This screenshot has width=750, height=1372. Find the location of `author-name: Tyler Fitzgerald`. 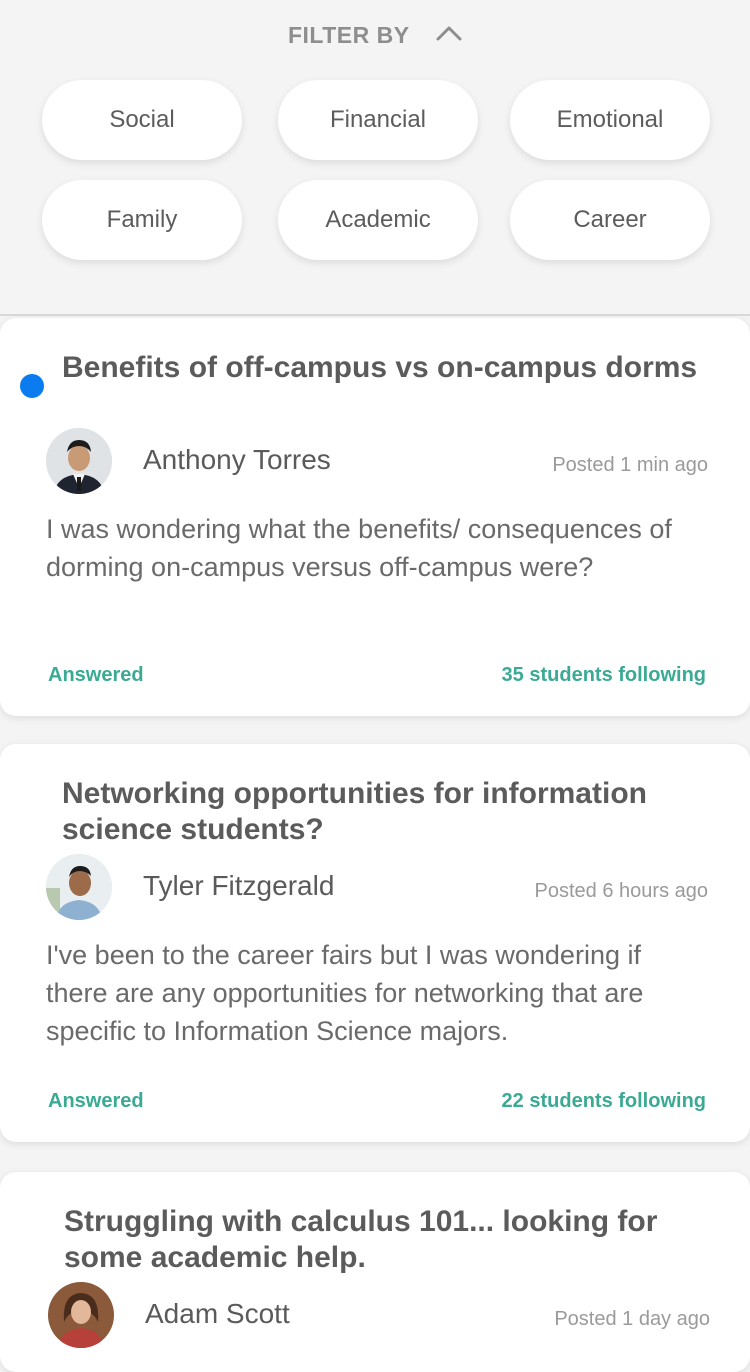

author-name: Tyler Fitzgerald is located at coordinates (238, 886).